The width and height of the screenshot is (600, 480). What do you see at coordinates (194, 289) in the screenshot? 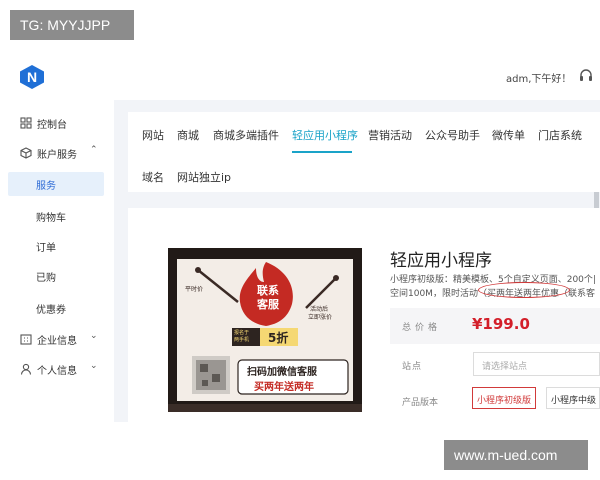
I see `poster-note-regular-price: 平时价` at bounding box center [194, 289].